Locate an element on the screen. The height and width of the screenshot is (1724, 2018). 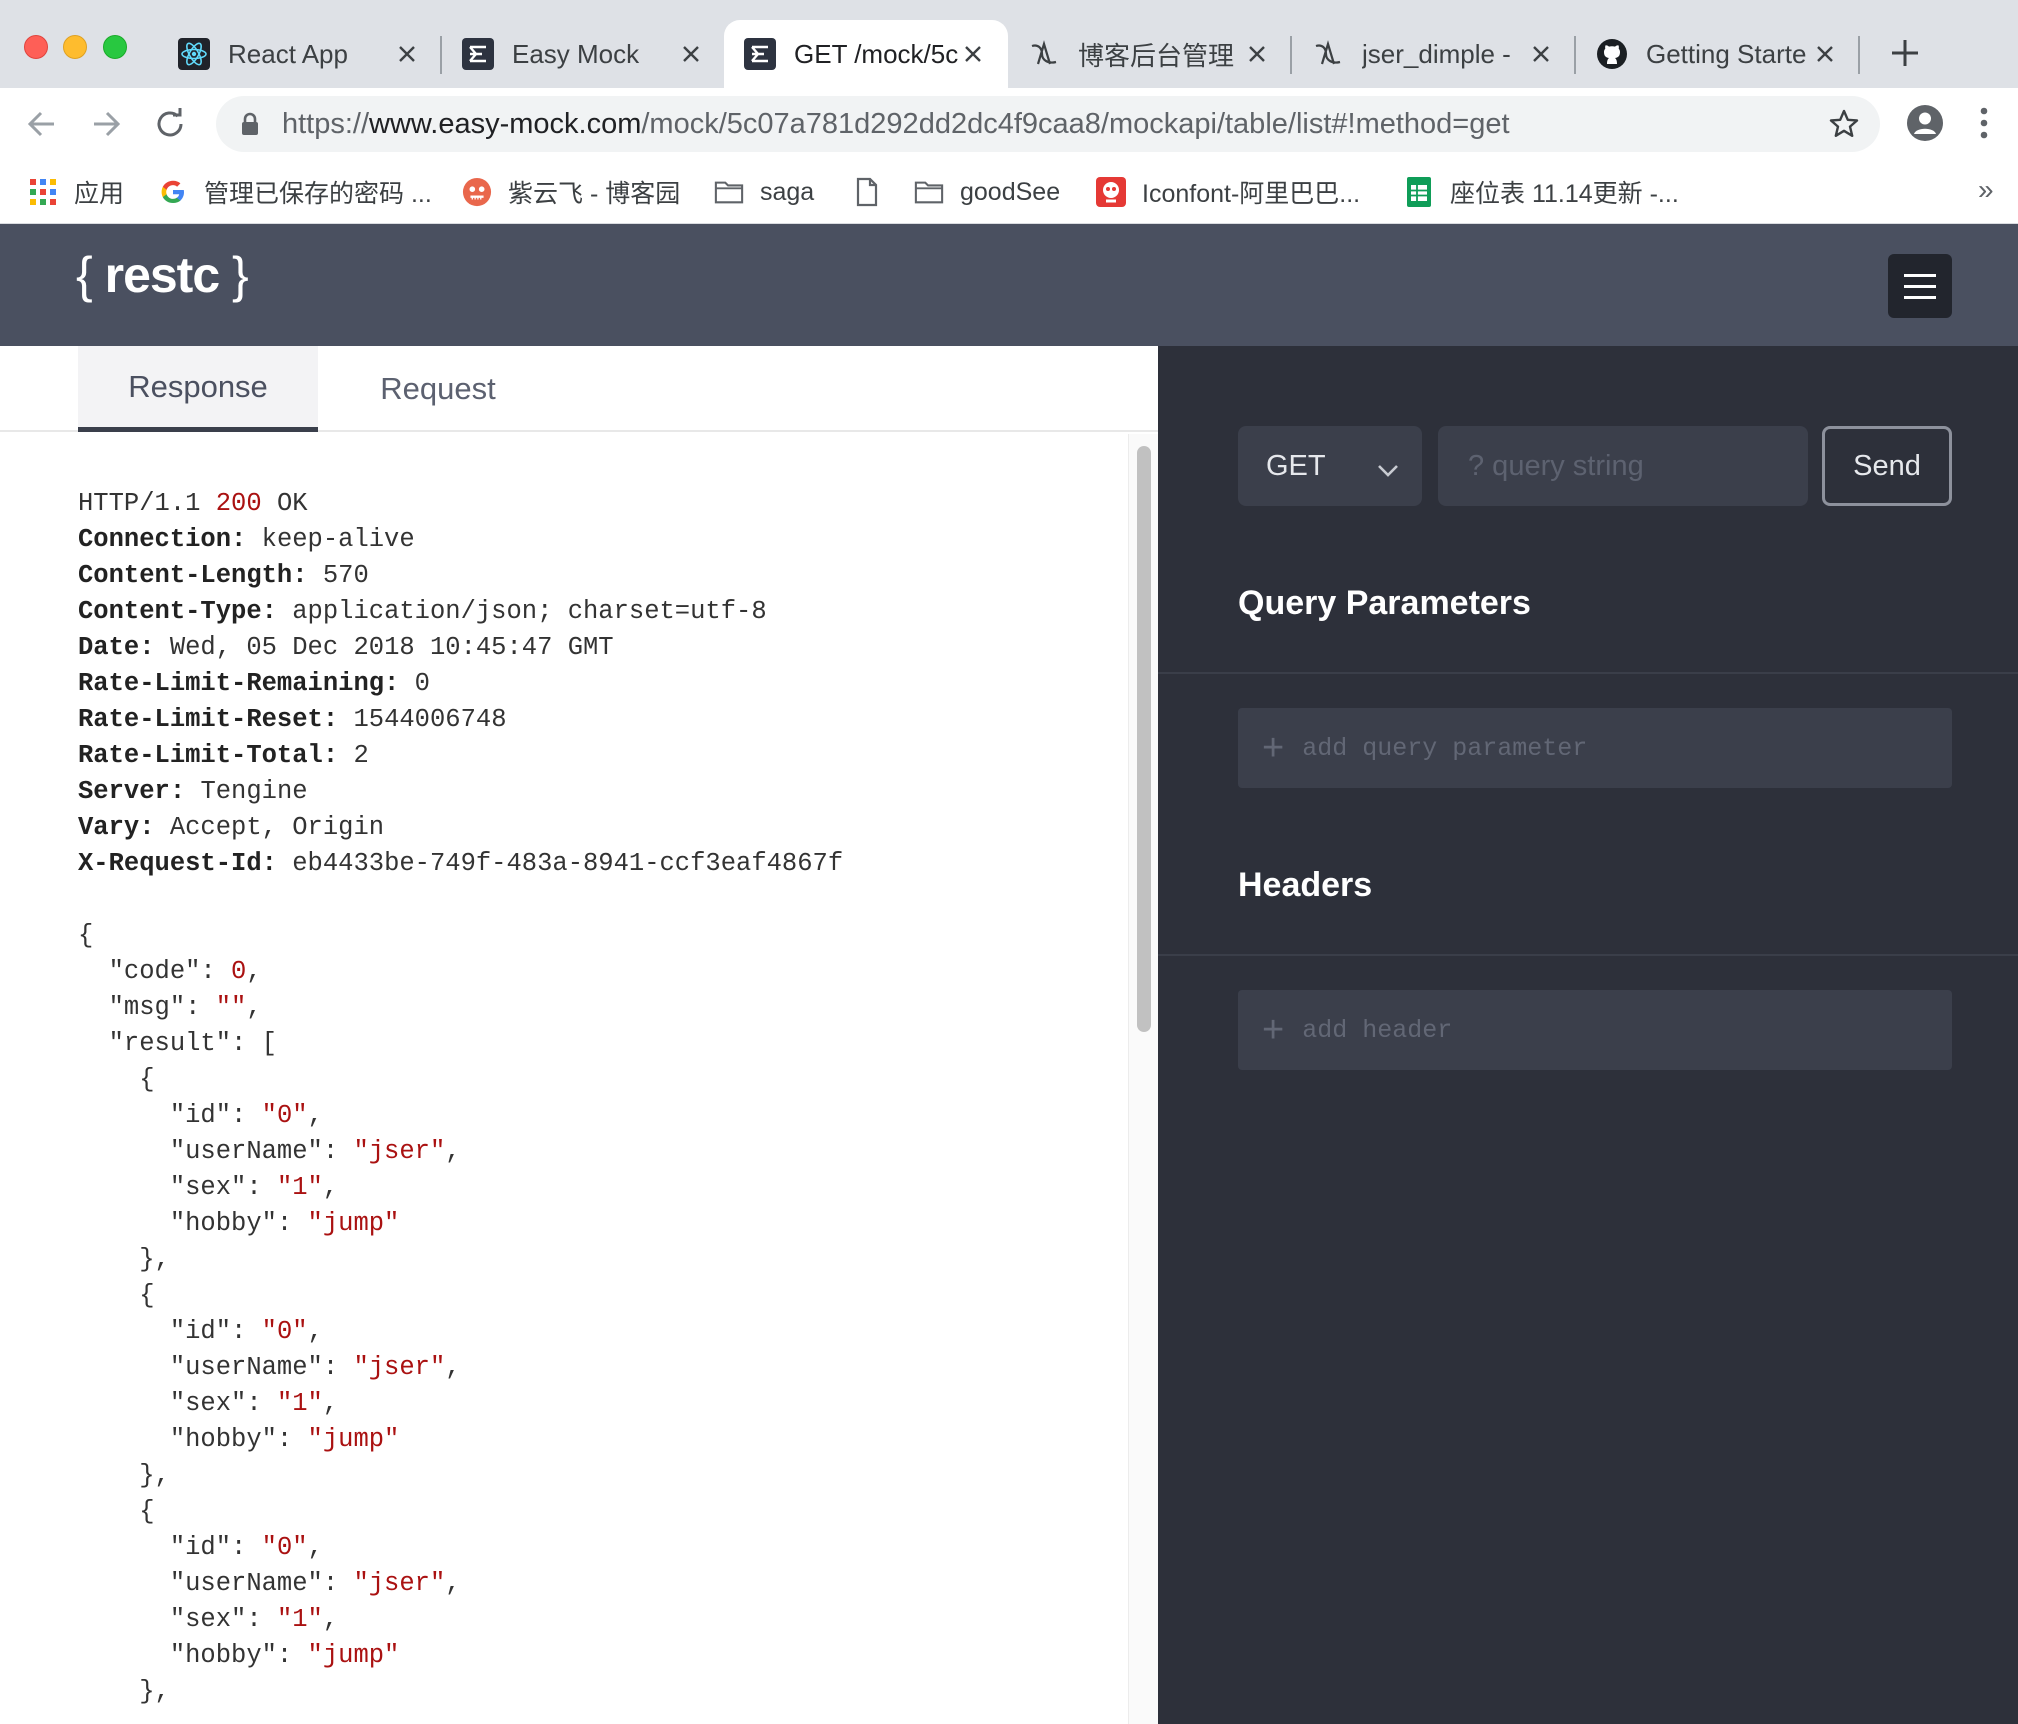
restc-logo: { restc } is located at coordinates (162, 275).